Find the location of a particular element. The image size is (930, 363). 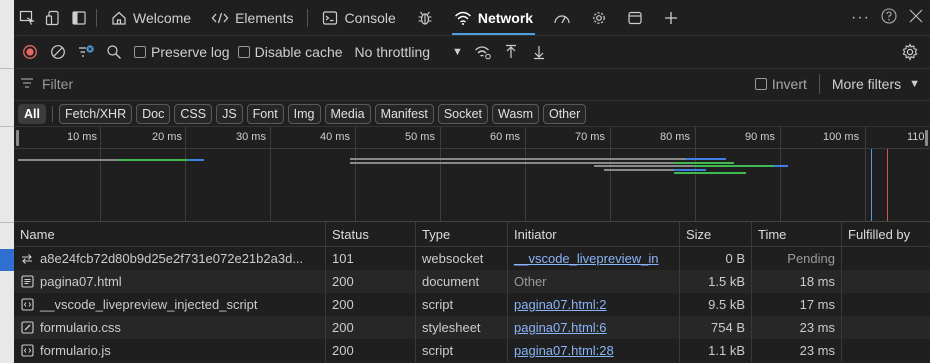

cell-initiator: pagina07.html:2 is located at coordinates (594, 304).